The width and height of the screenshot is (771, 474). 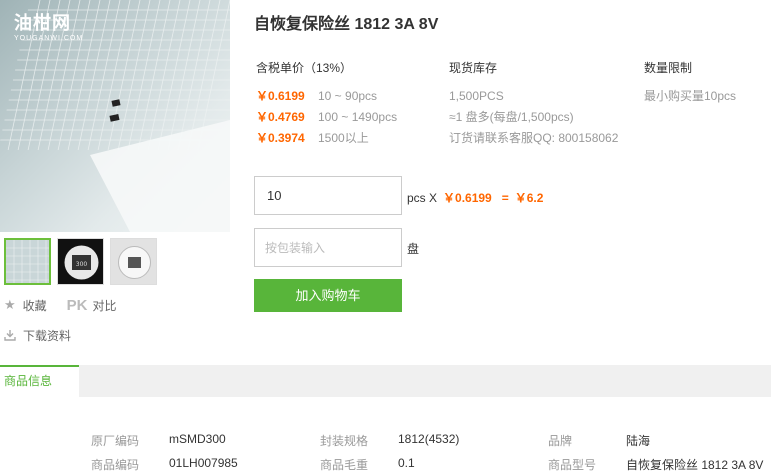 I want to click on stock-contact: 订货请联系客服QQ: 800158062, so click(x=534, y=138).